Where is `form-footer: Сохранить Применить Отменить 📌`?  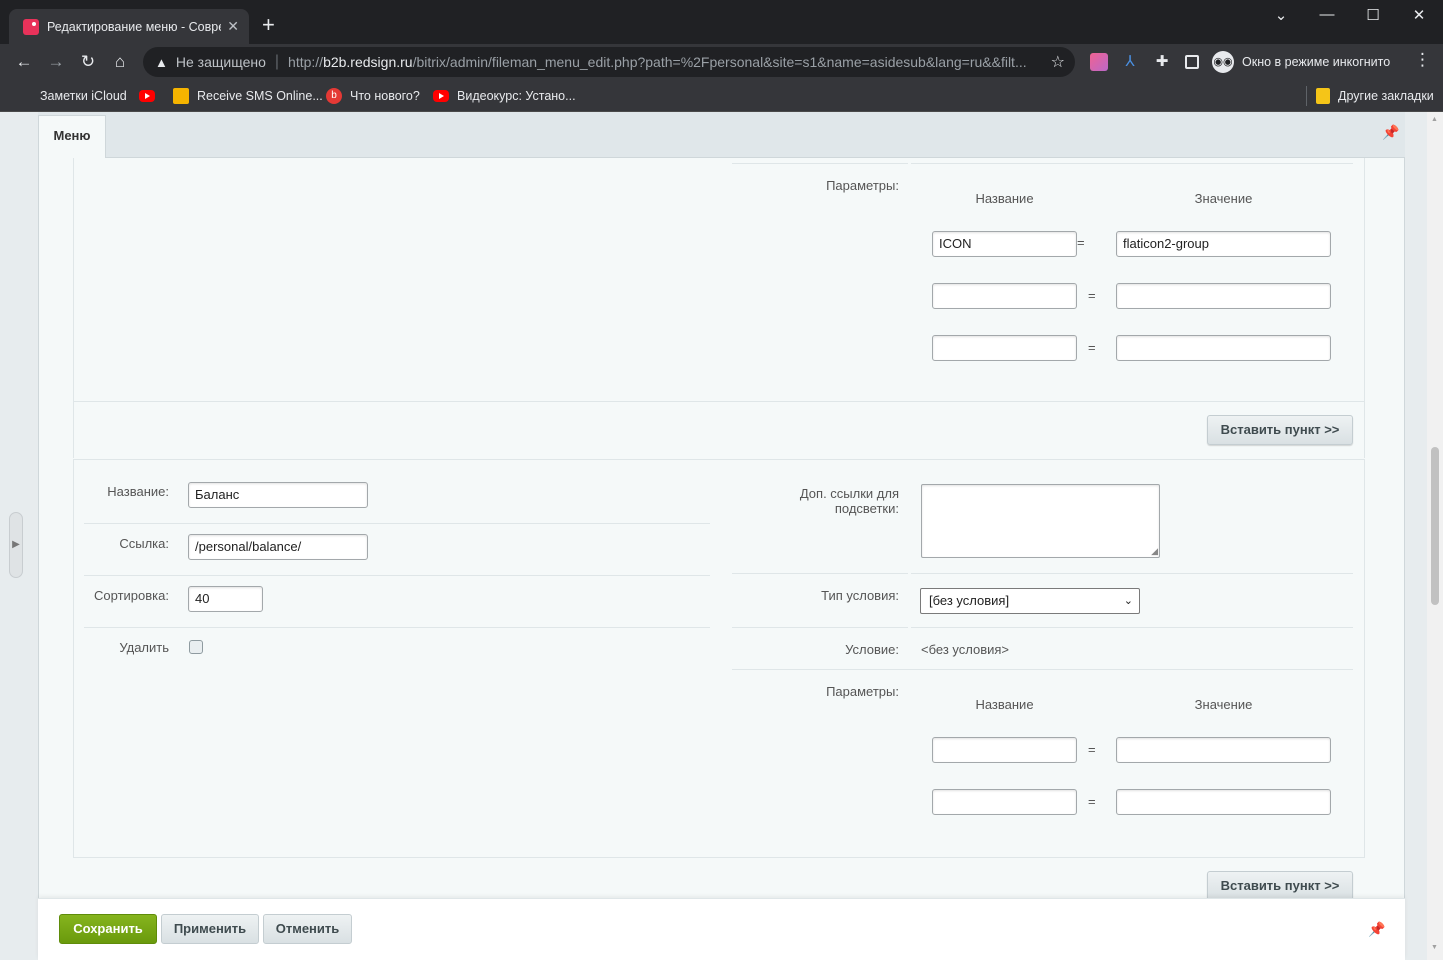
form-footer: Сохранить Применить Отменить 📌 is located at coordinates (721, 929).